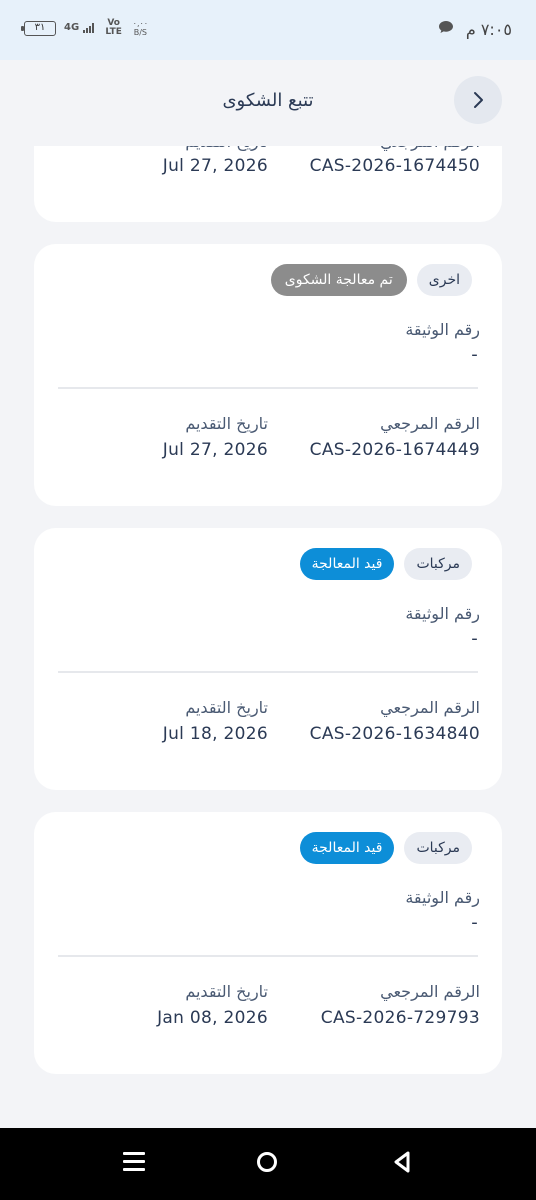 Image resolution: width=536 pixels, height=1200 pixels. What do you see at coordinates (72, 27) in the screenshot?
I see `signal-label: 4G` at bounding box center [72, 27].